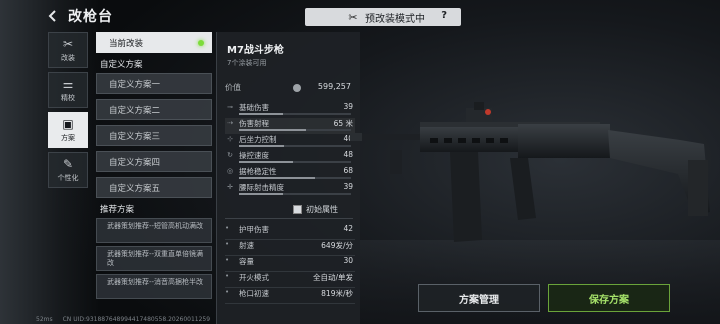  What do you see at coordinates (154, 258) in the screenshot?
I see `preset-recommended-2: 武器策划推荐--双重直单倍镜满改` at bounding box center [154, 258].